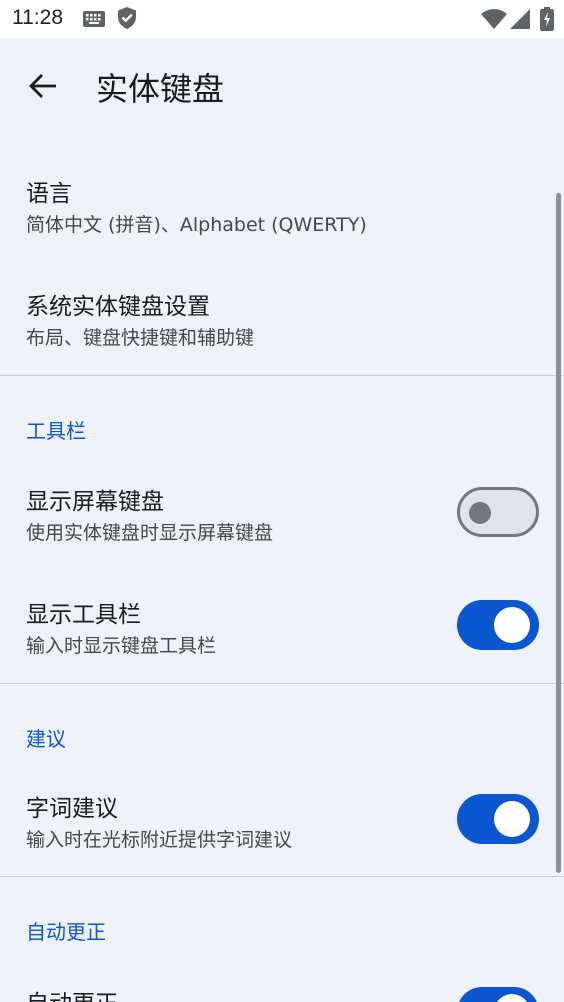 The image size is (564, 1002). What do you see at coordinates (159, 840) in the screenshot?
I see `word-suggestions-summary: 输入时在光标附近提供字词建议` at bounding box center [159, 840].